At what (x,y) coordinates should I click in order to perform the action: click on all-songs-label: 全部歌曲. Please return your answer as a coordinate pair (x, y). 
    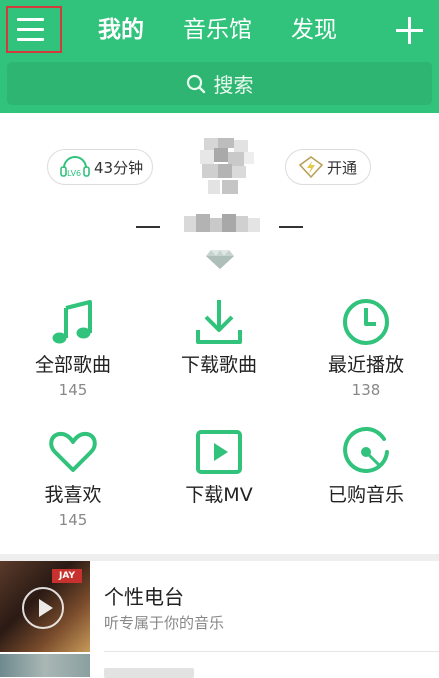
    Looking at the image, I should click on (72, 365).